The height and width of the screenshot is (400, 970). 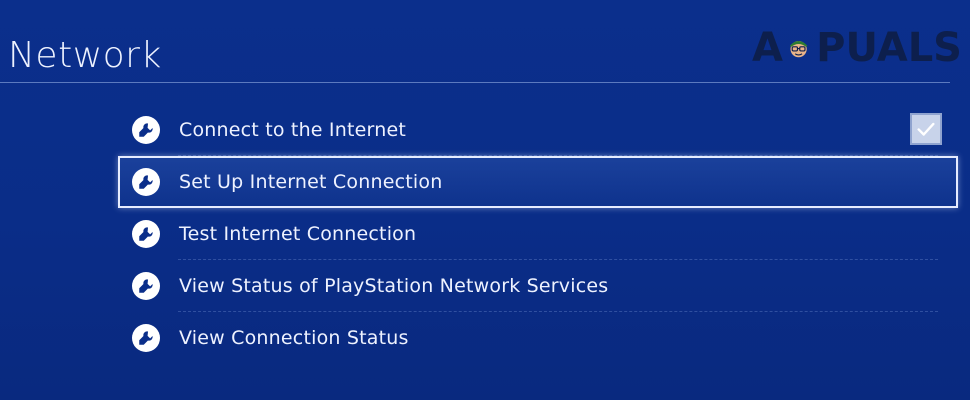 I want to click on menu-item-label: View Connection Status, so click(x=294, y=338).